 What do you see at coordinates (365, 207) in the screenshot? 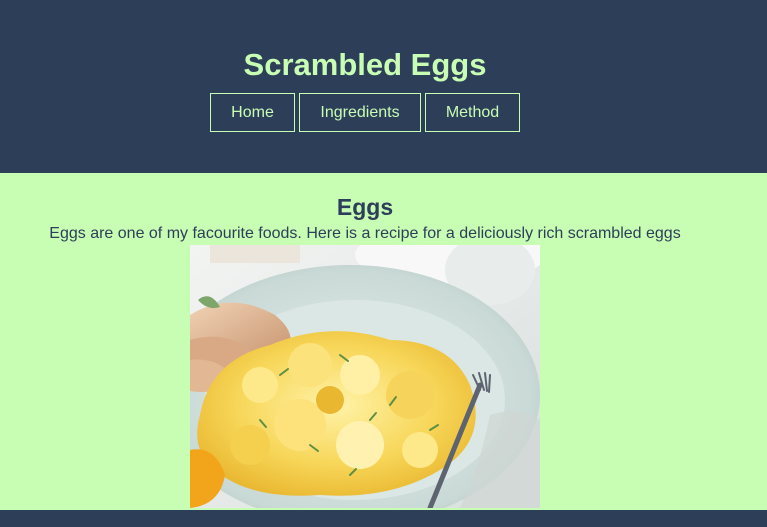
I see `section-heading: Eggs` at bounding box center [365, 207].